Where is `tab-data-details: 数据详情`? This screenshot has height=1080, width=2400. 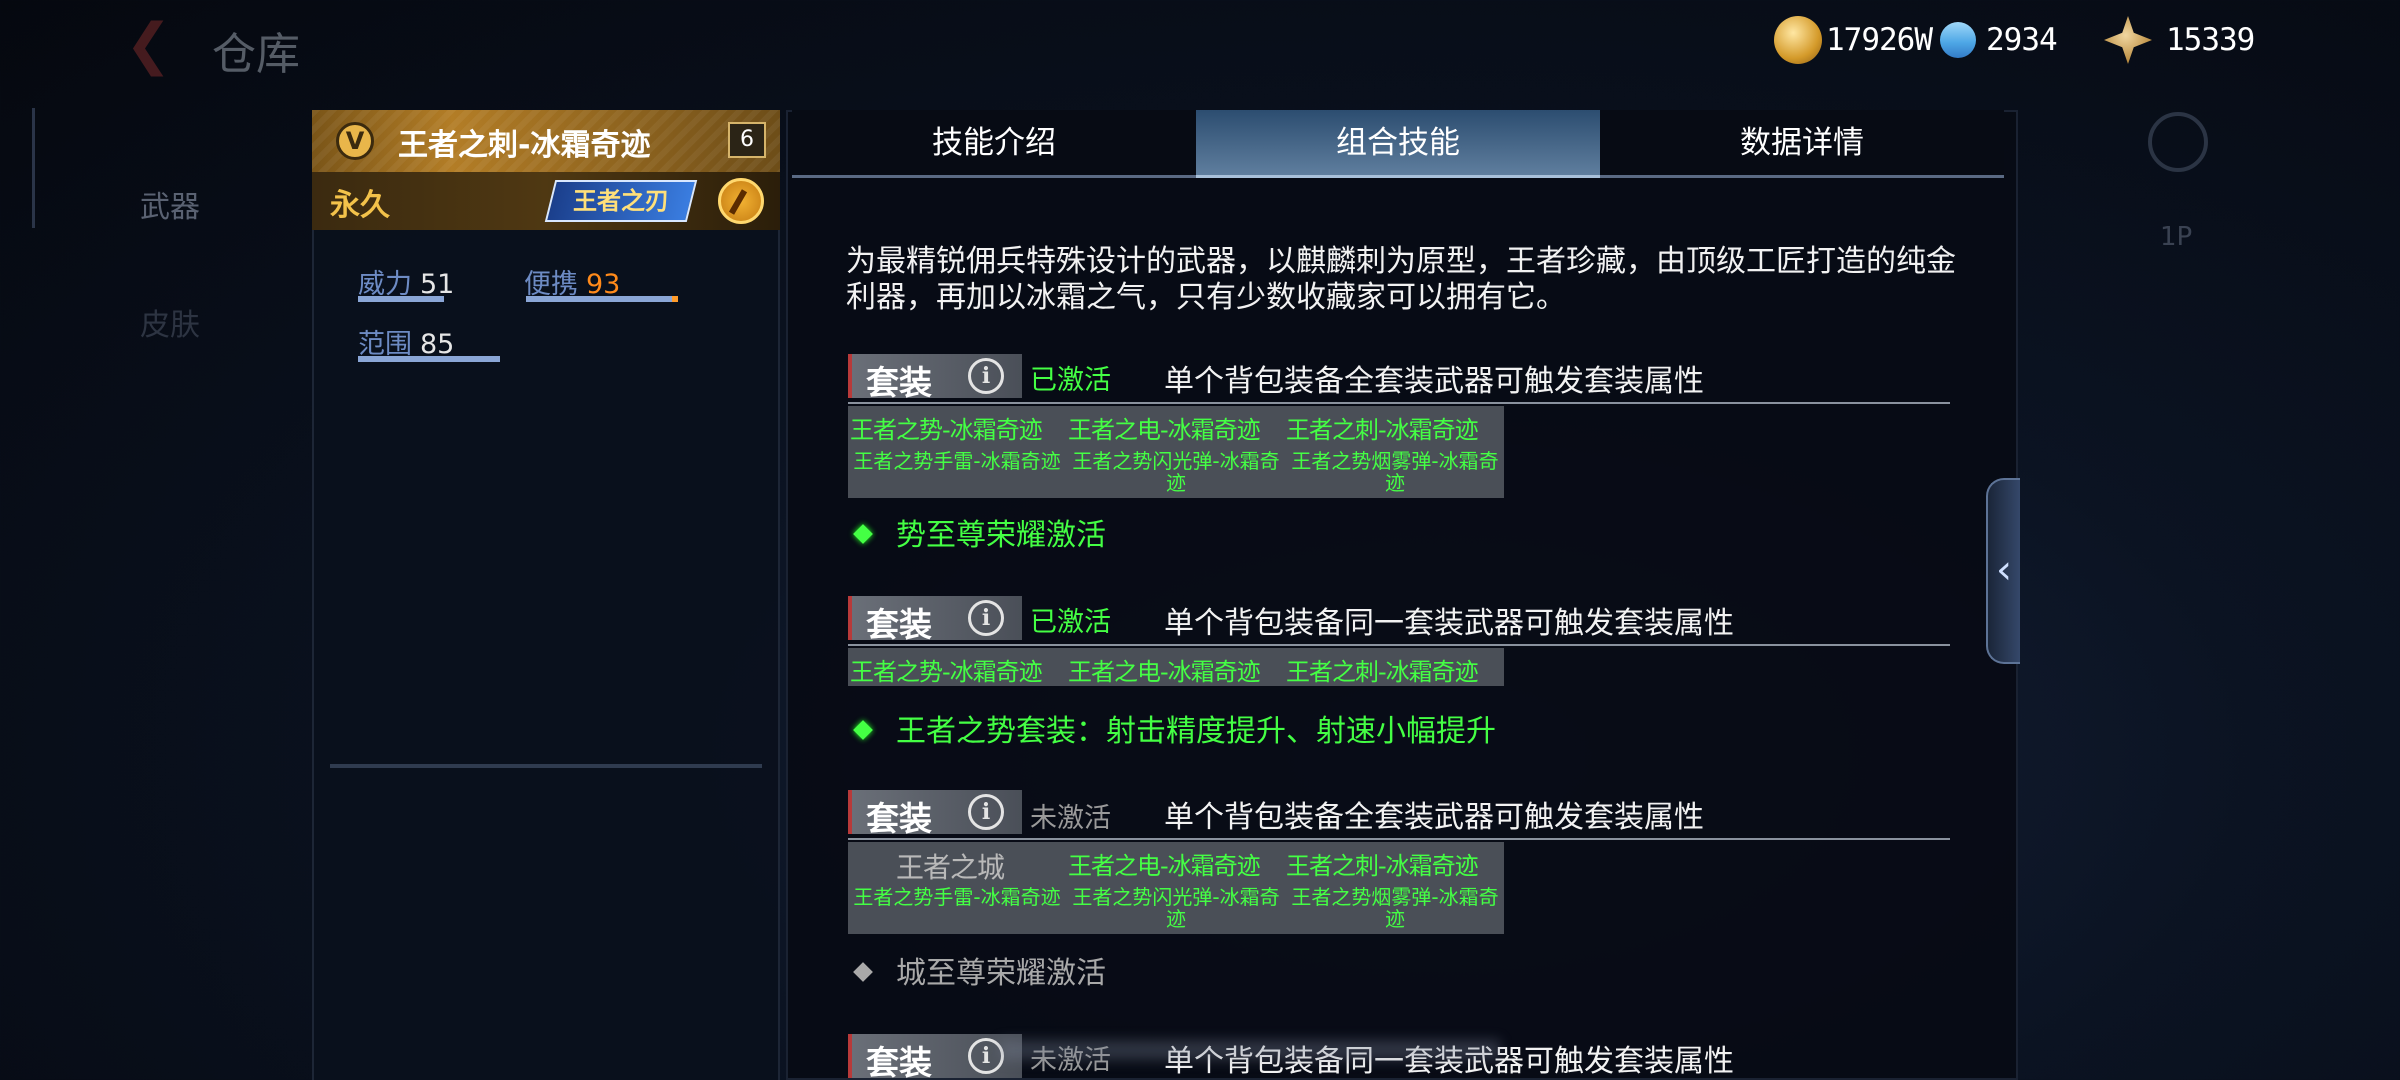 tab-data-details: 数据详情 is located at coordinates (1802, 144).